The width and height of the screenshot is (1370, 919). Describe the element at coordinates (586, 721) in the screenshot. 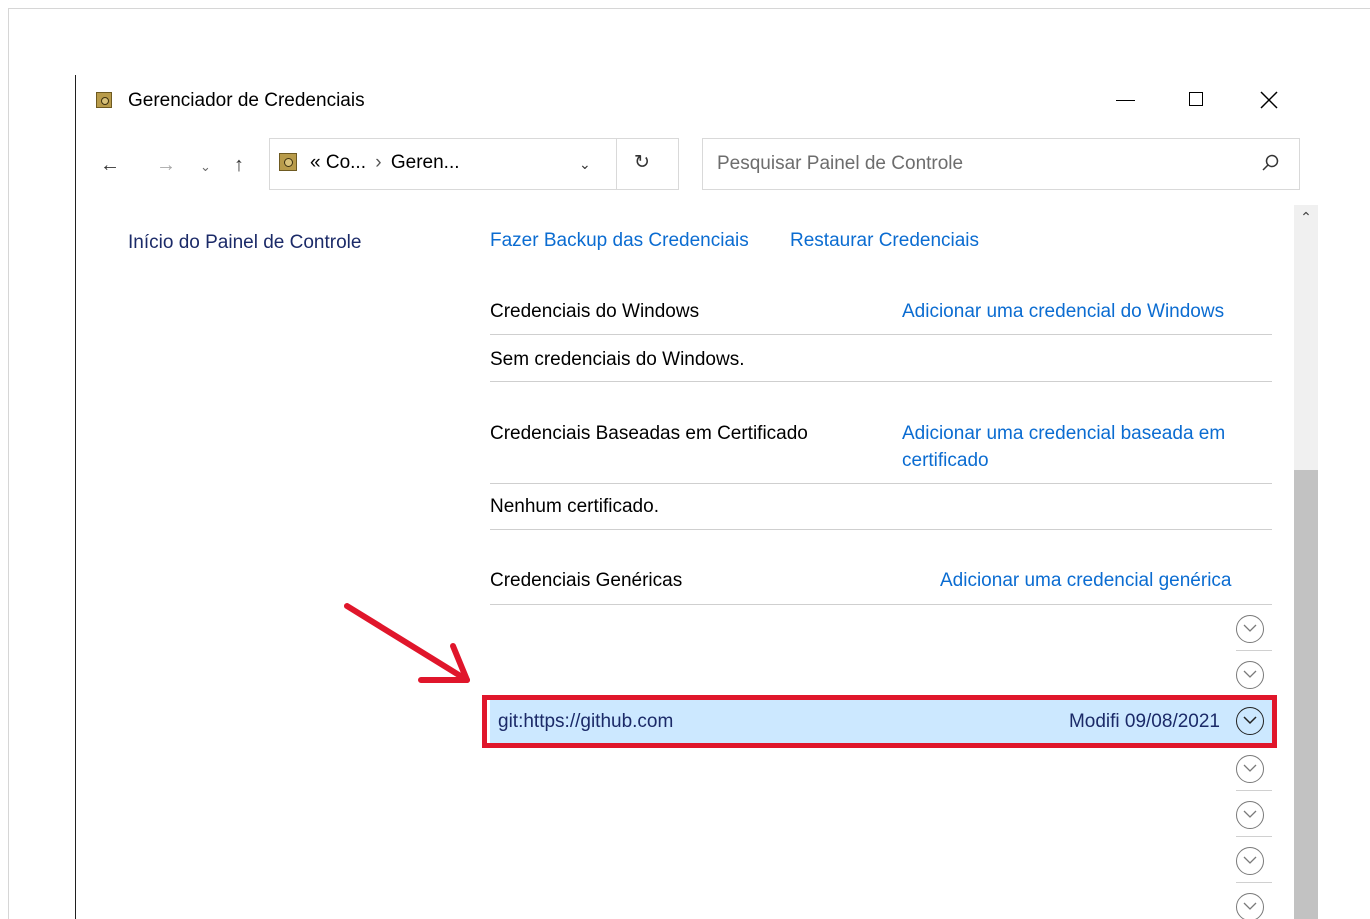

I see `credential-name: git:https://github.com` at that location.